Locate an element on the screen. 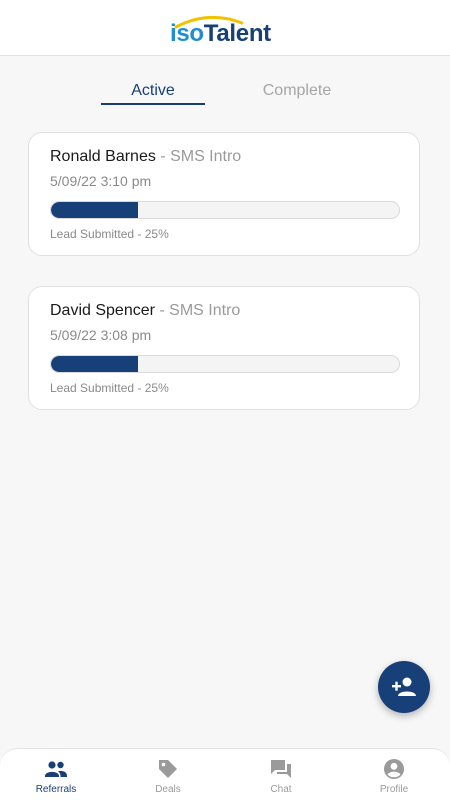 The height and width of the screenshot is (801, 450). tab-active-indicator is located at coordinates (153, 104).